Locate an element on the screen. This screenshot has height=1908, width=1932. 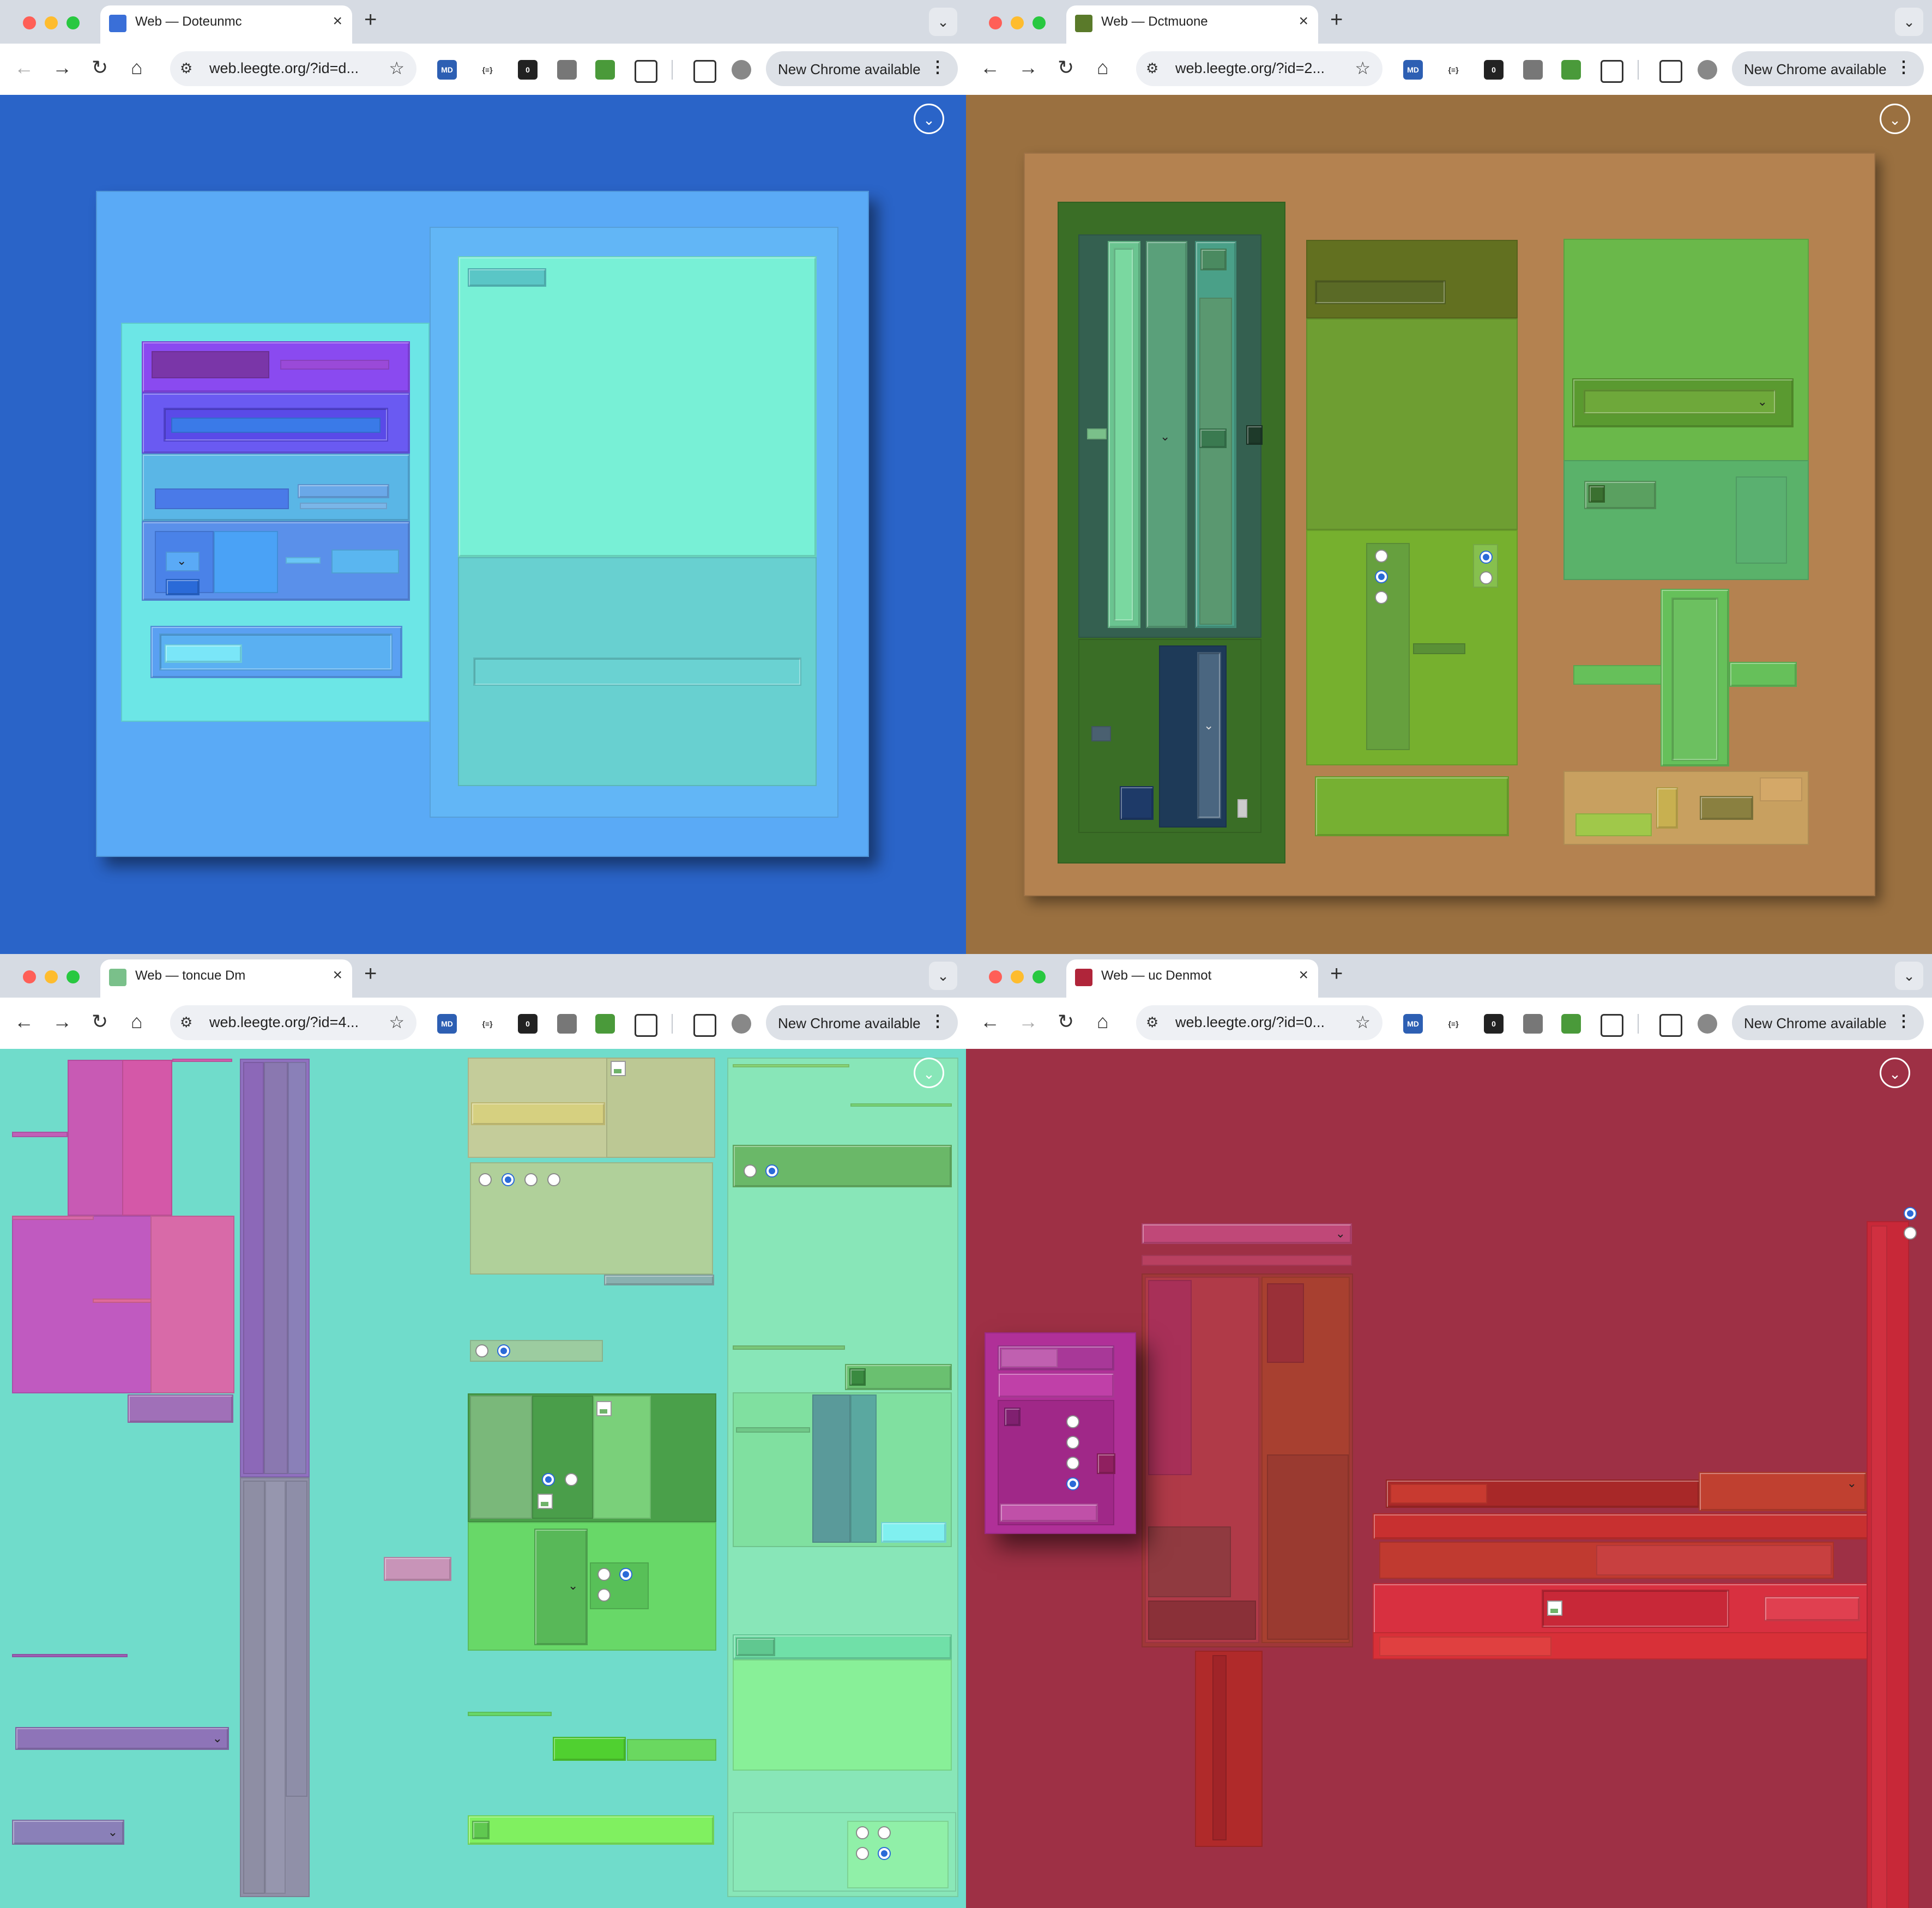
address-bar: ⚙ web.leegte.org/?id=2... ☆ is located at coordinates (1259, 68).